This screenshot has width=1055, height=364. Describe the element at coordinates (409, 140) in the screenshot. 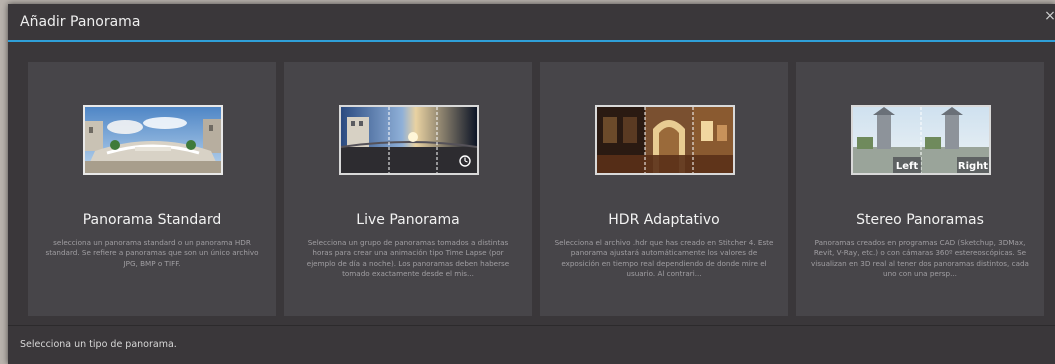

I see `live-panorama-thumbnail` at that location.